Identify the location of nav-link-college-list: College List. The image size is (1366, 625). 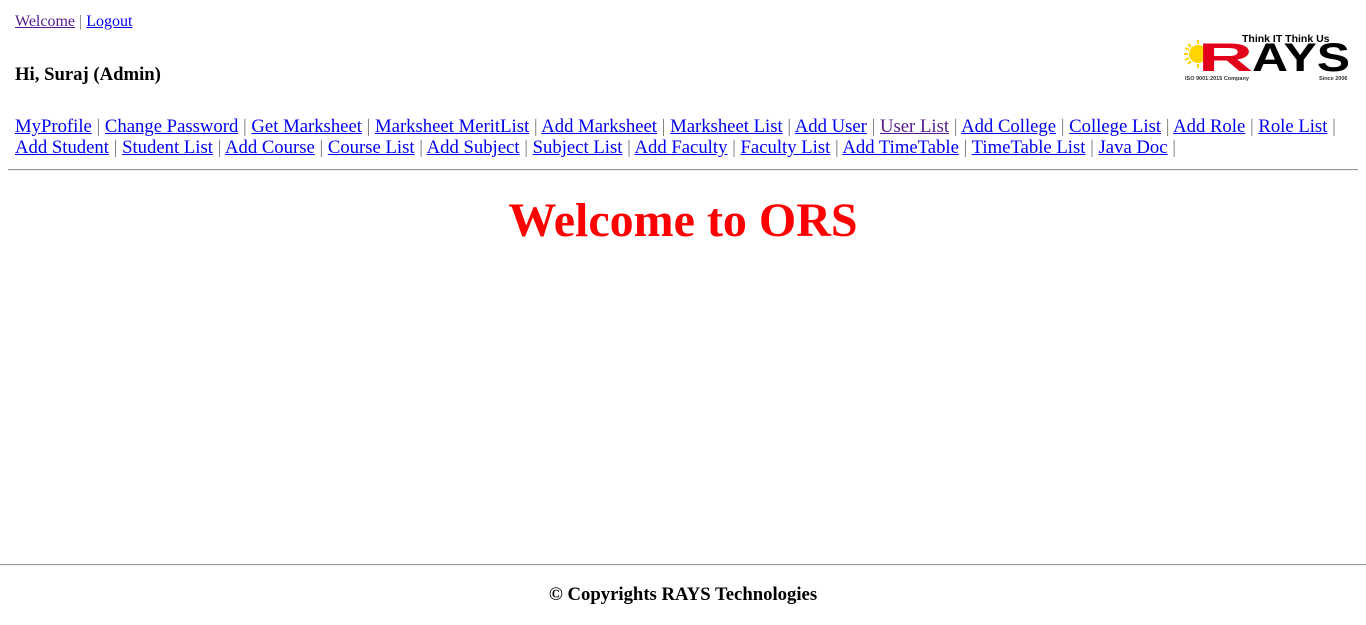
(1115, 126).